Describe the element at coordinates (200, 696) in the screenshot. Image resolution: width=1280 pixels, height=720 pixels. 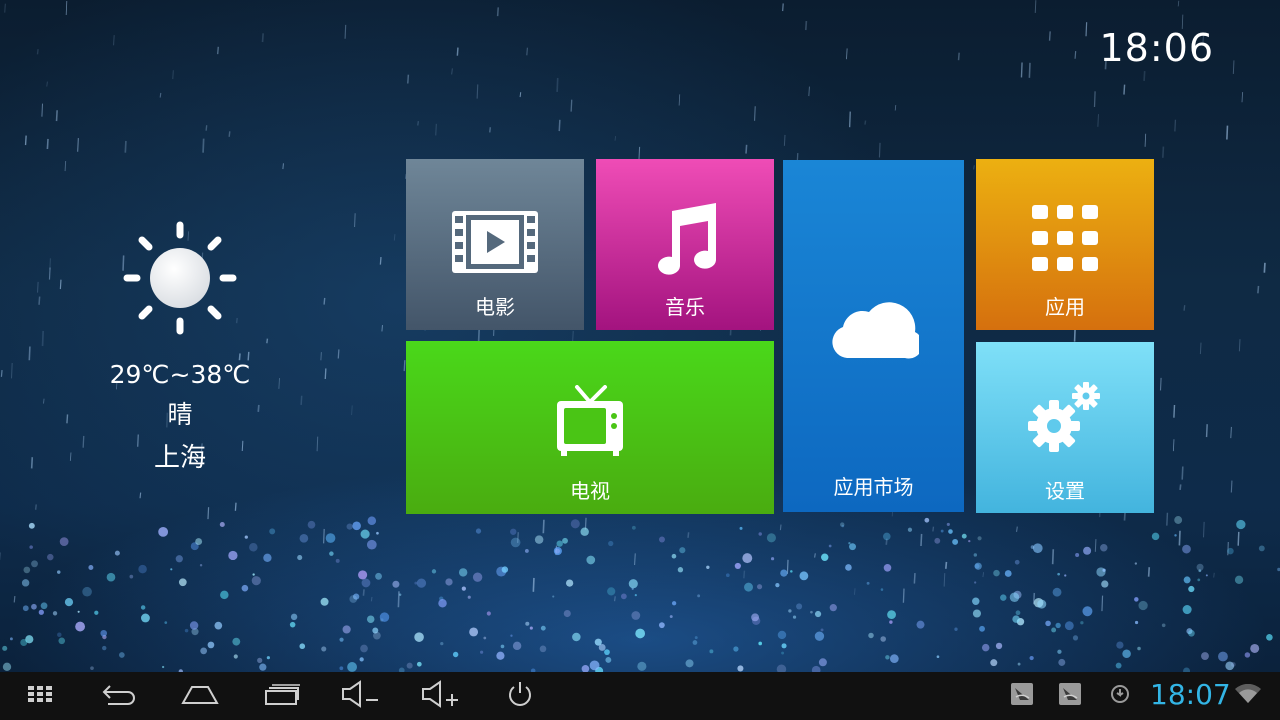
I see `home-button` at that location.